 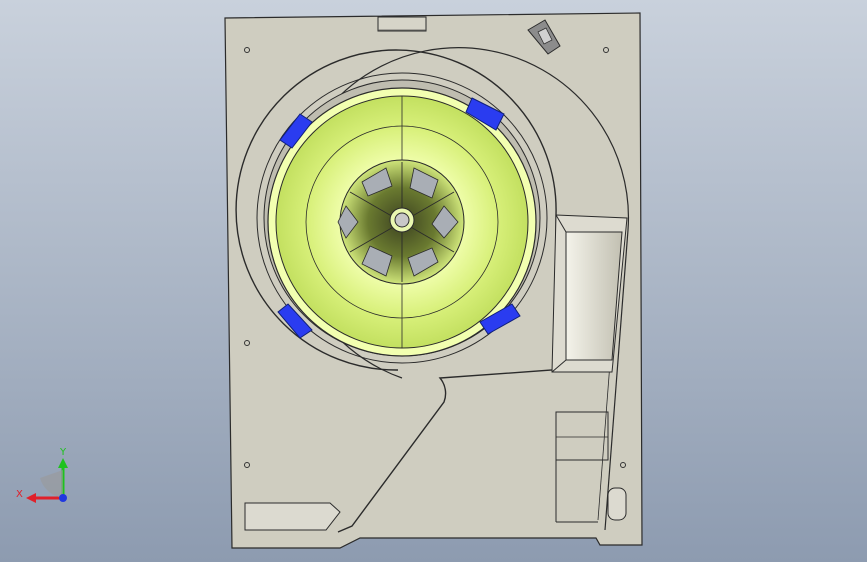 I want to click on lower-window, so click(x=292, y=516).